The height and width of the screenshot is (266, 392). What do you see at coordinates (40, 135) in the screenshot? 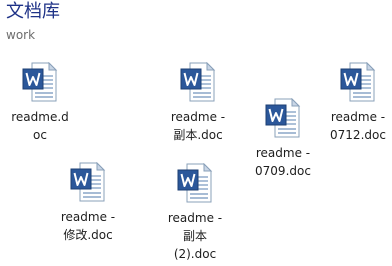
I see `file-name-line: oc` at bounding box center [40, 135].